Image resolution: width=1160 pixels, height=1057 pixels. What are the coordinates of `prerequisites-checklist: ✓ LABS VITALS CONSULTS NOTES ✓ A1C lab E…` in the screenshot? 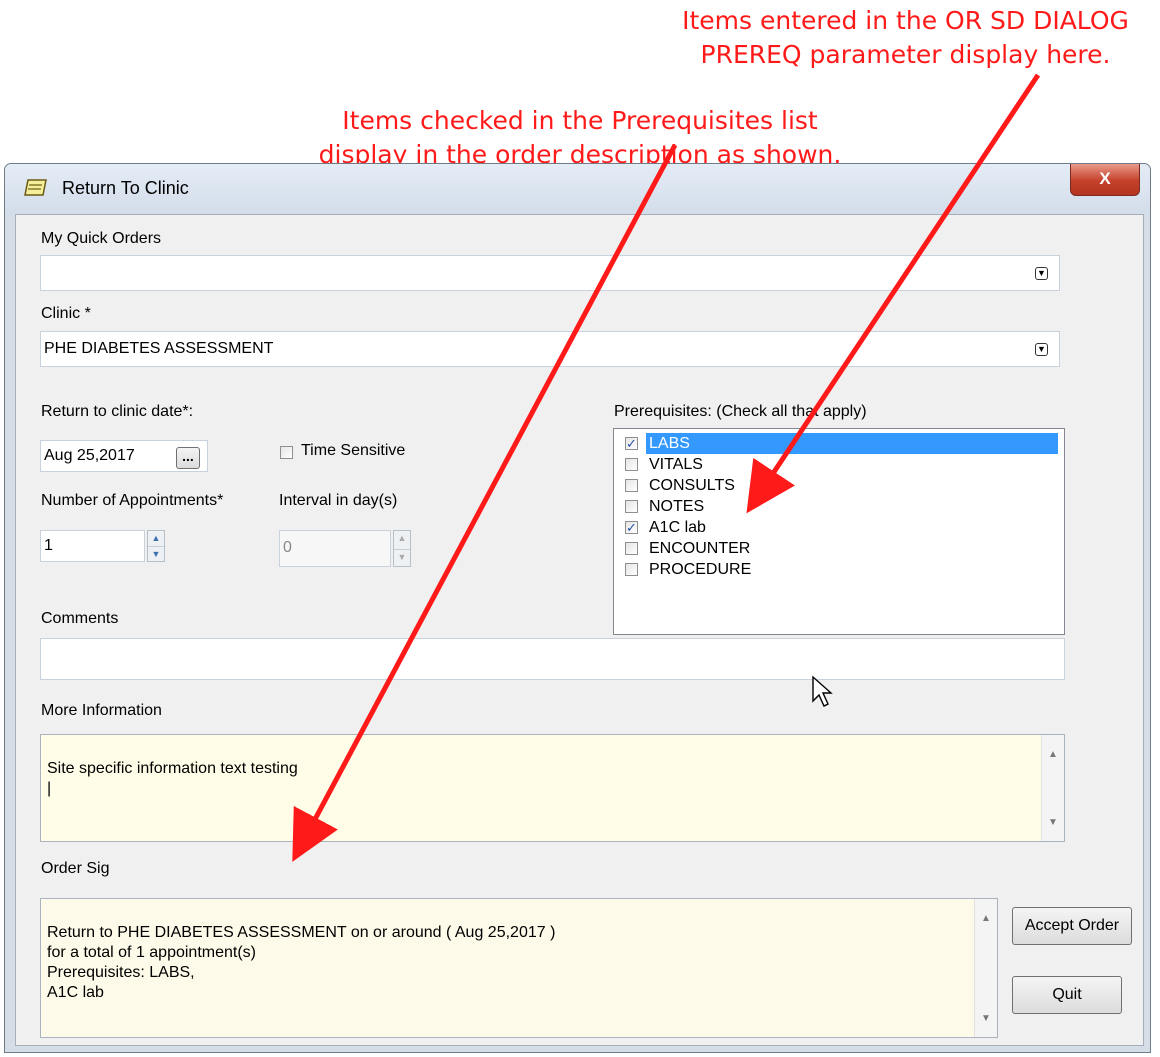 It's located at (839, 531).